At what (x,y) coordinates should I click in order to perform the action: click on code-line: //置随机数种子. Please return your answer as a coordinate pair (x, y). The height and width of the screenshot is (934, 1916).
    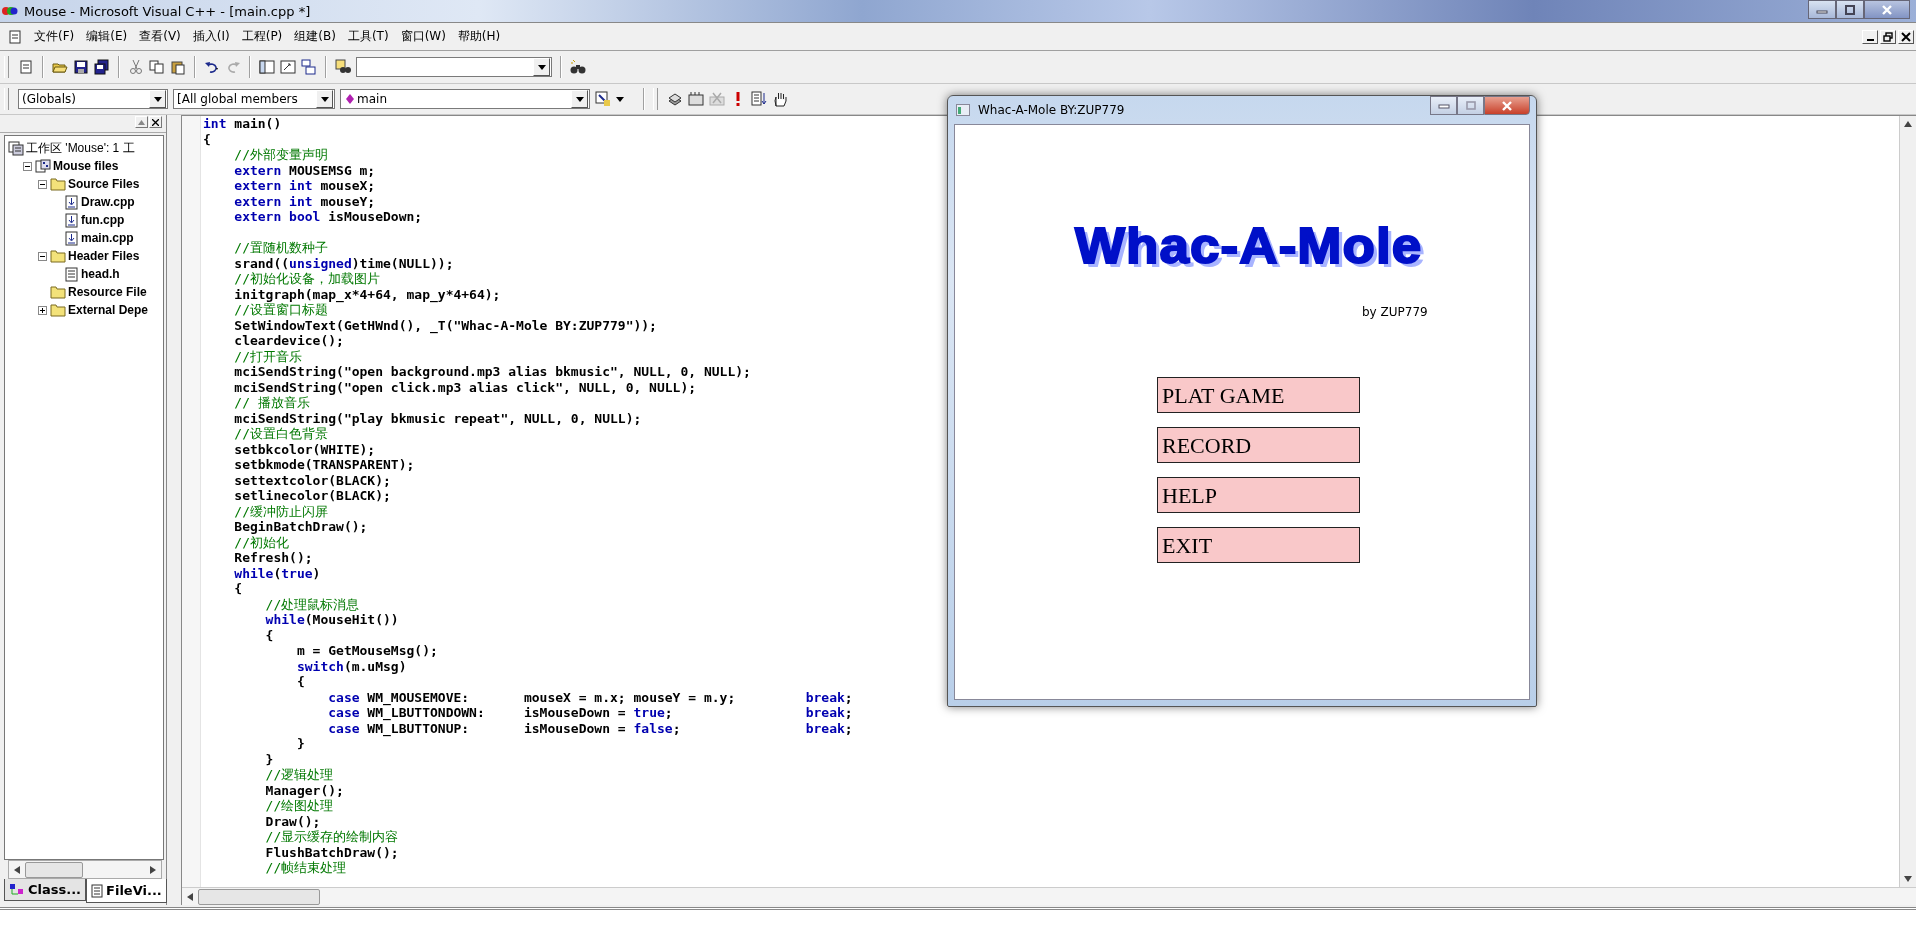
    Looking at the image, I should click on (280, 247).